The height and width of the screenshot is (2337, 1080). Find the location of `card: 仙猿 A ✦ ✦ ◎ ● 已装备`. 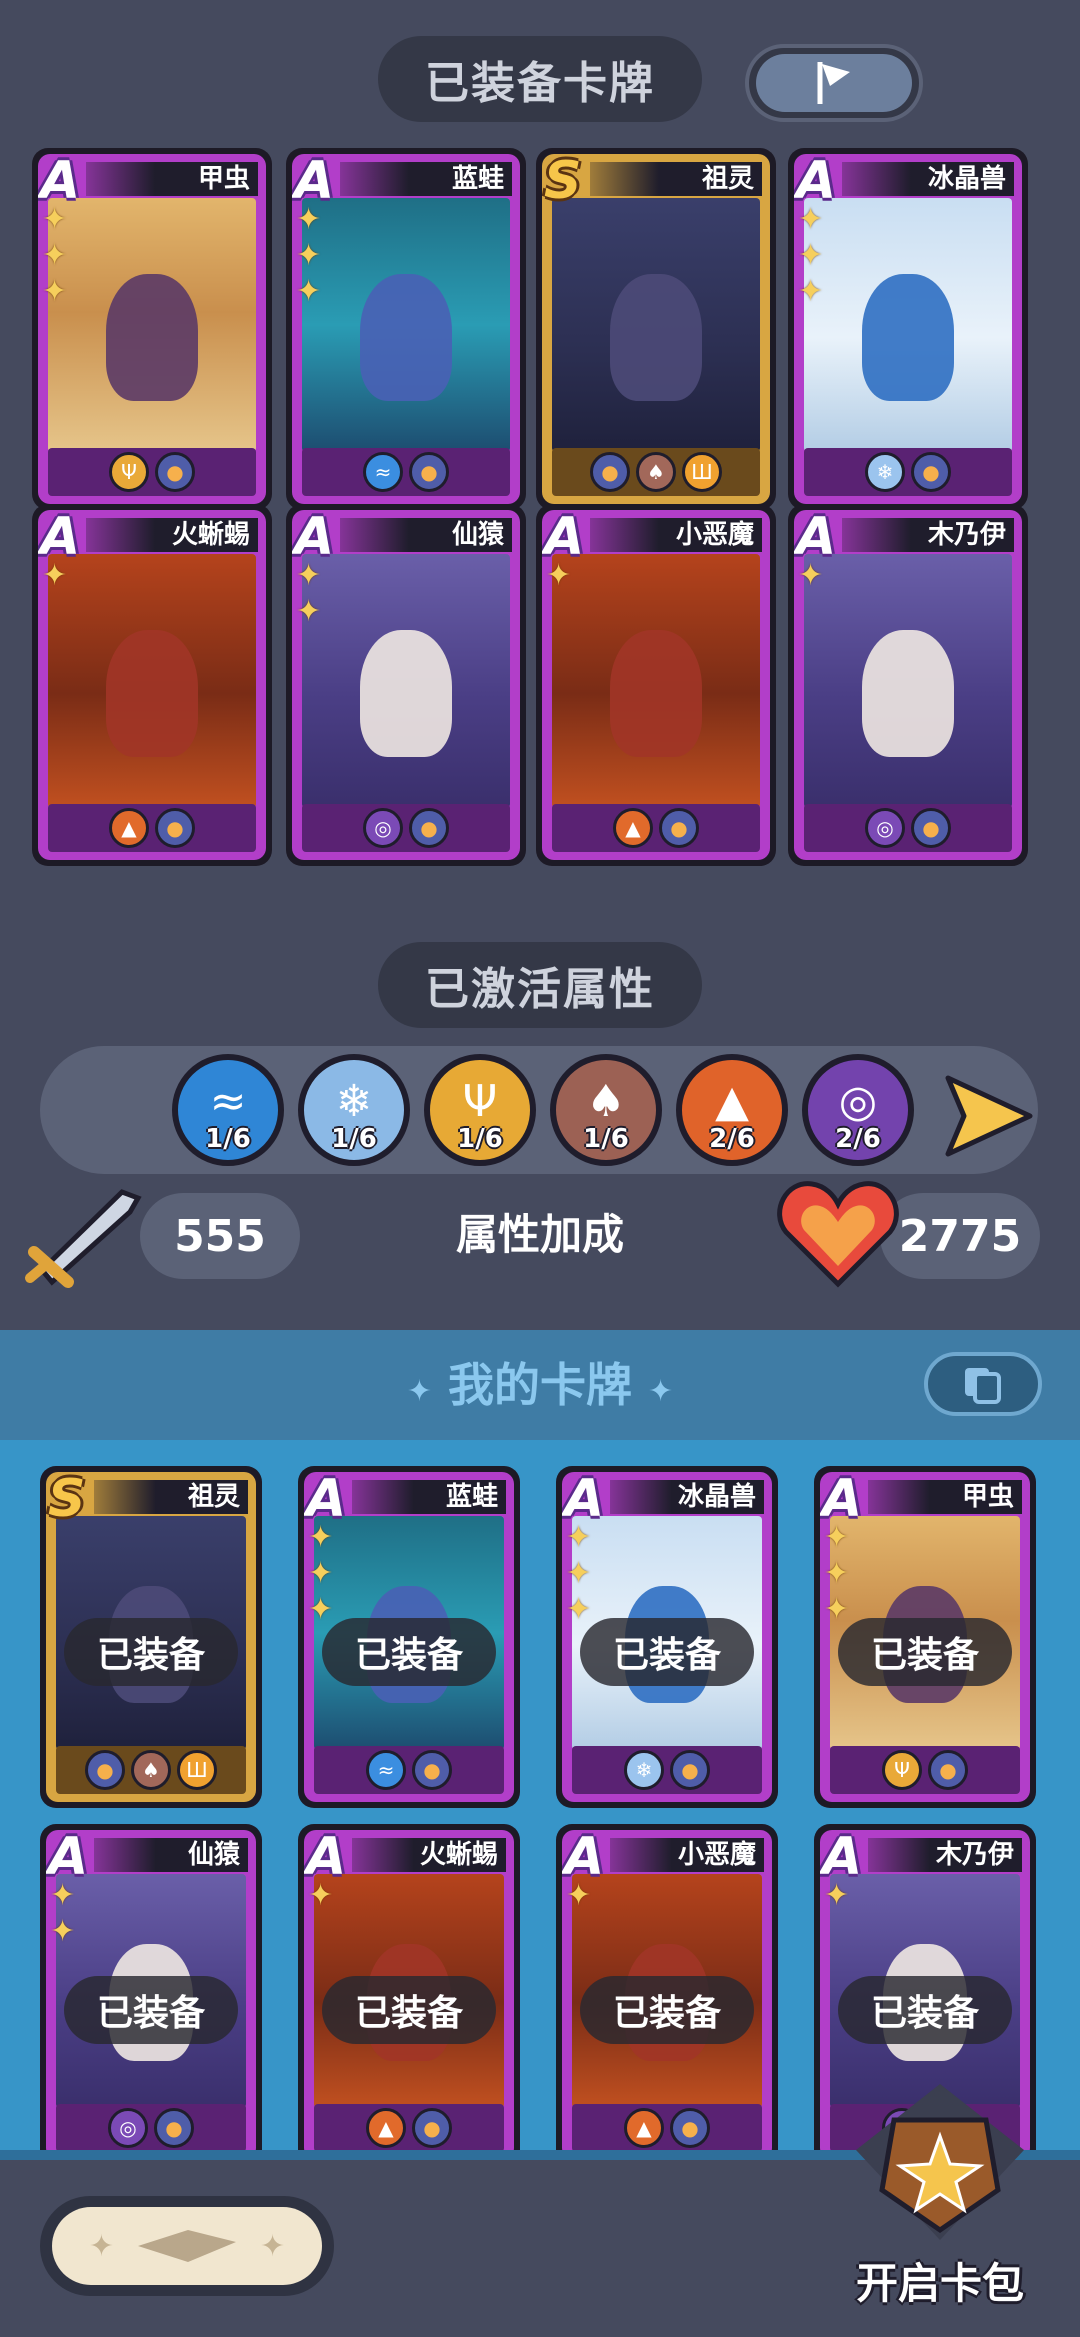

card: 仙猿 A ✦ ✦ ◎ ● 已装备 is located at coordinates (151, 1995).